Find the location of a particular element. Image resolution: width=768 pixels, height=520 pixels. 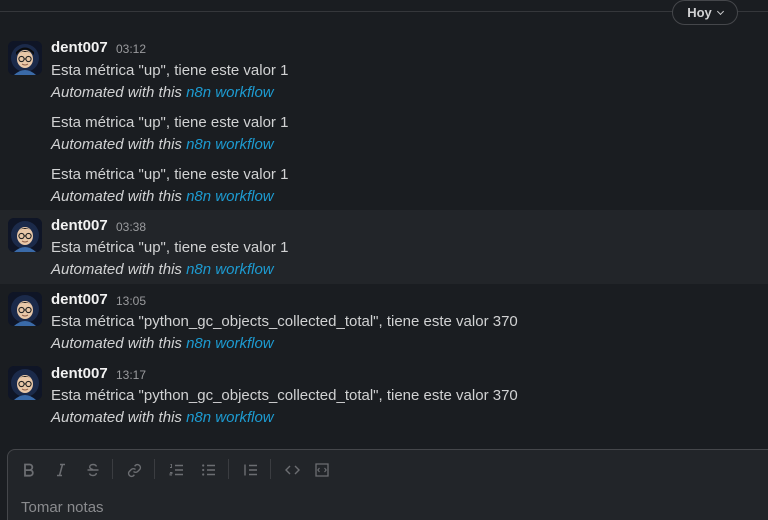

date-label: Hoy is located at coordinates (699, 12).